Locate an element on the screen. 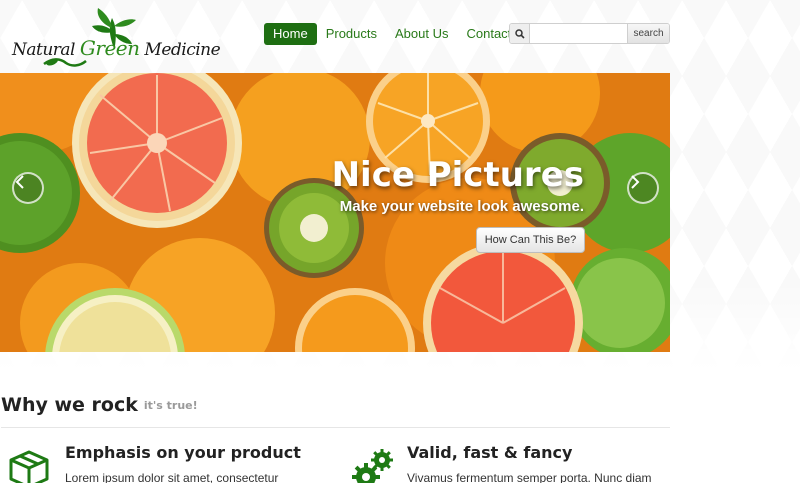  chevron-left-icon is located at coordinates (19, 182).